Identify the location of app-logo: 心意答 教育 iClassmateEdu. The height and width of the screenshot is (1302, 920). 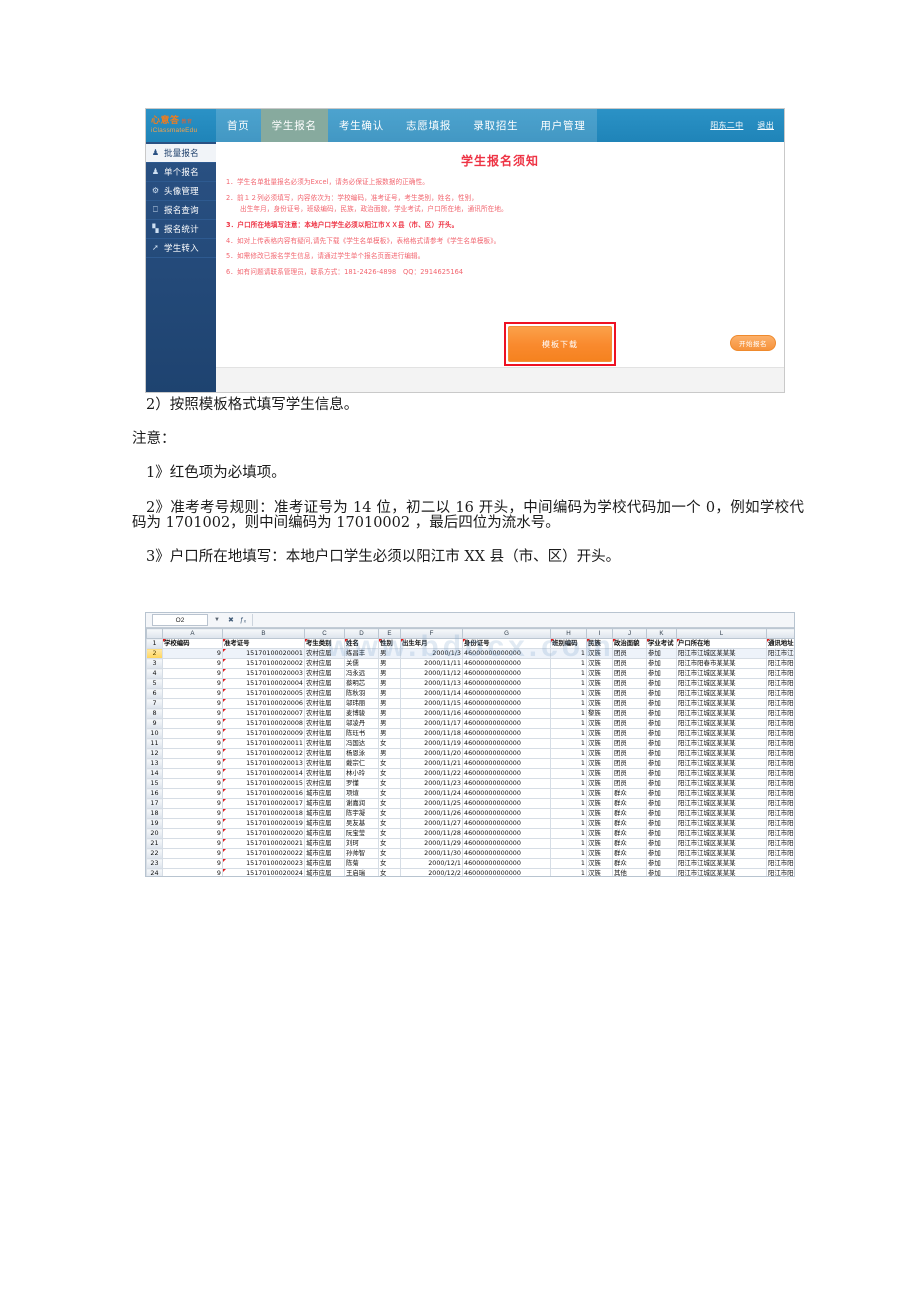
(181, 125).